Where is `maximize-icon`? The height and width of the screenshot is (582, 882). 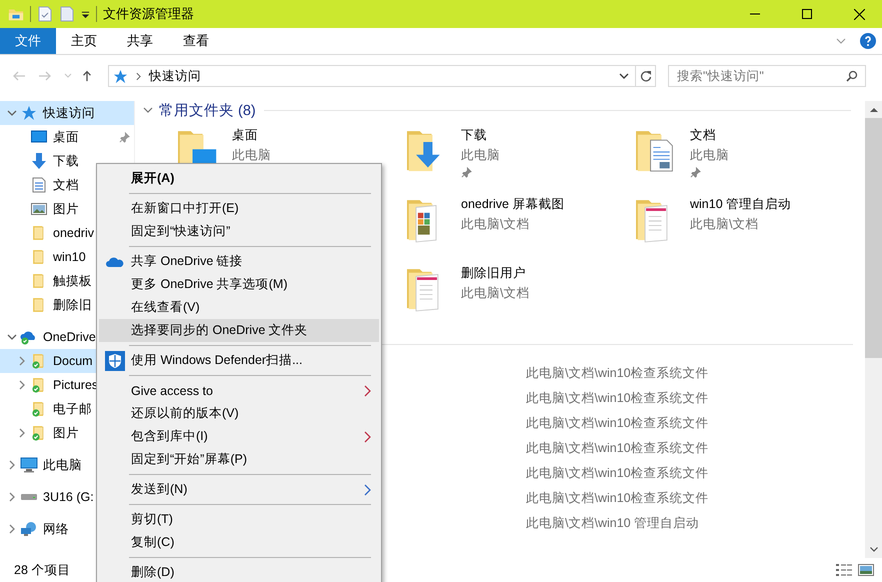
maximize-icon is located at coordinates (807, 14).